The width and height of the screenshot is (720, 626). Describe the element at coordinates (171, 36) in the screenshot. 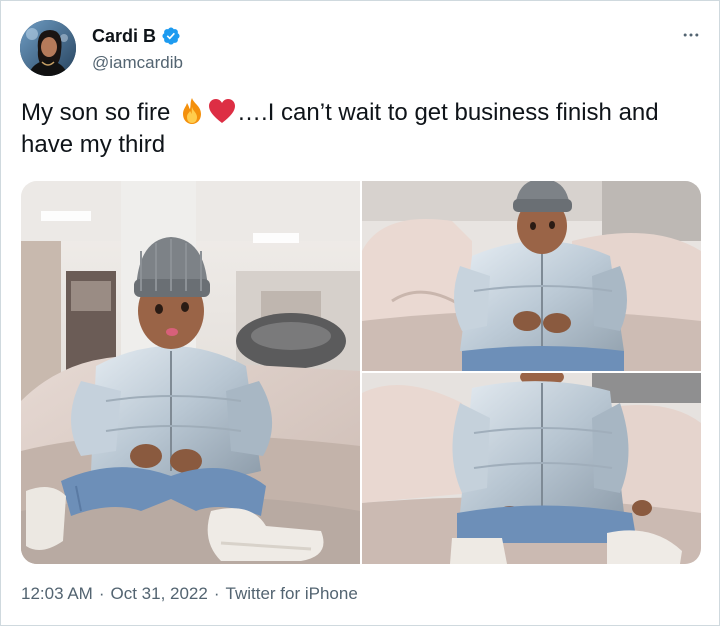

I see `verified-badge-icon` at that location.